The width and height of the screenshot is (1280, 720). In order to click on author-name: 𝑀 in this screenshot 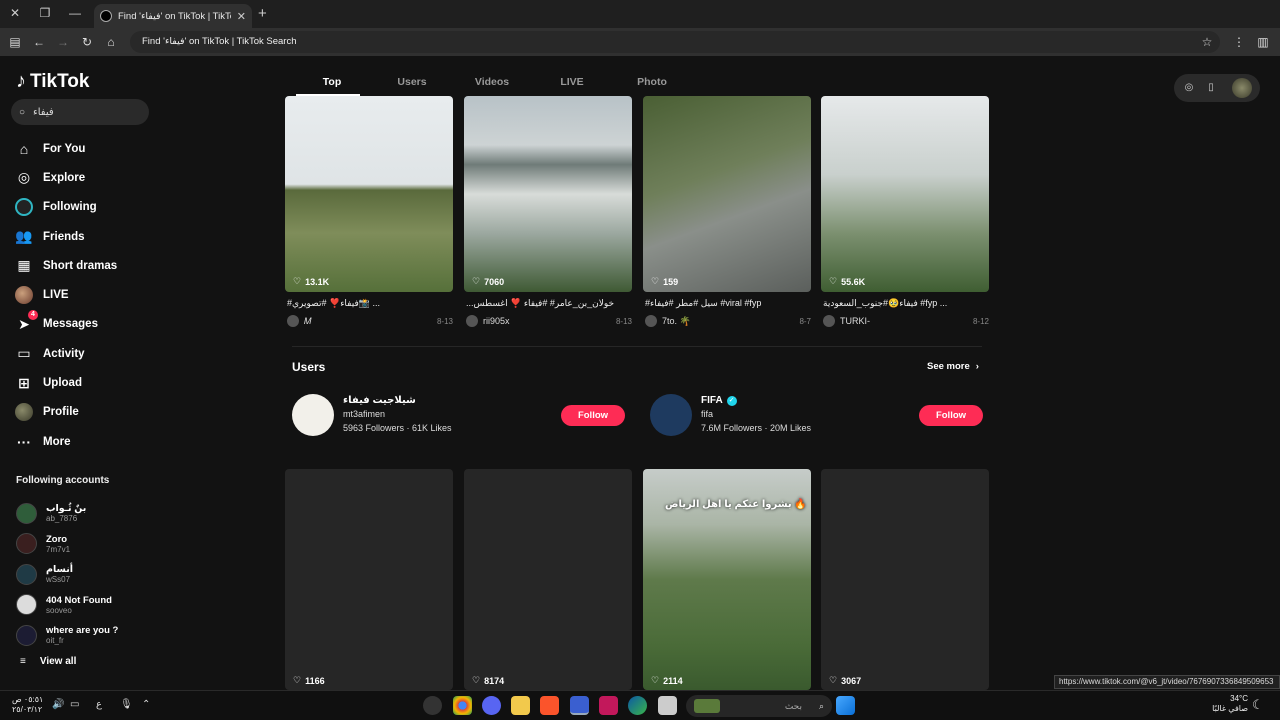, I will do `click(308, 321)`.